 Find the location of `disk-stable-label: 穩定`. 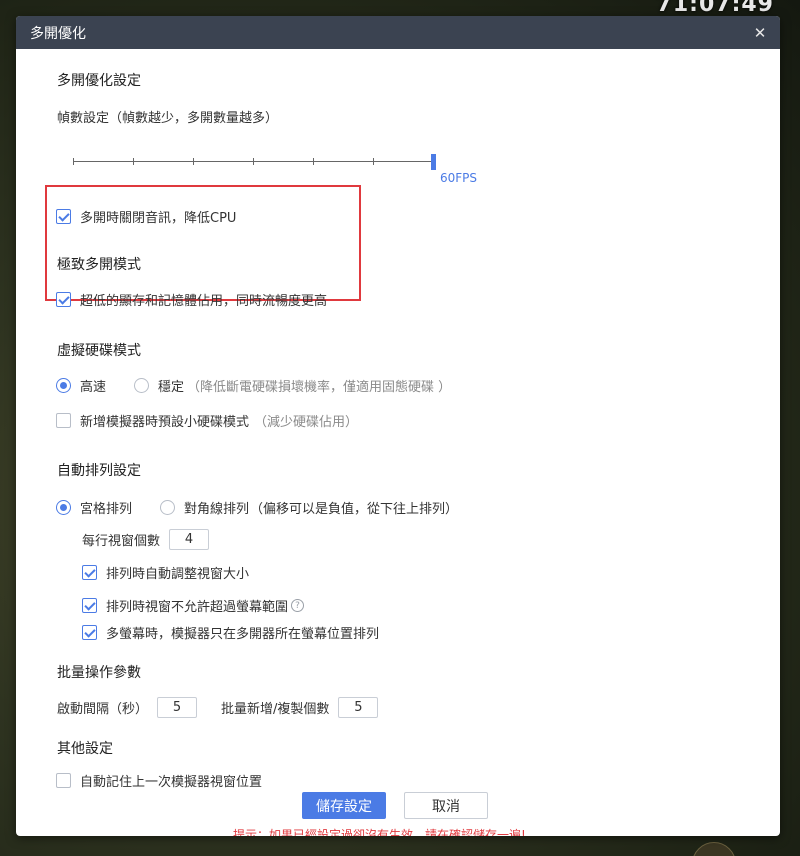

disk-stable-label: 穩定 is located at coordinates (171, 385).